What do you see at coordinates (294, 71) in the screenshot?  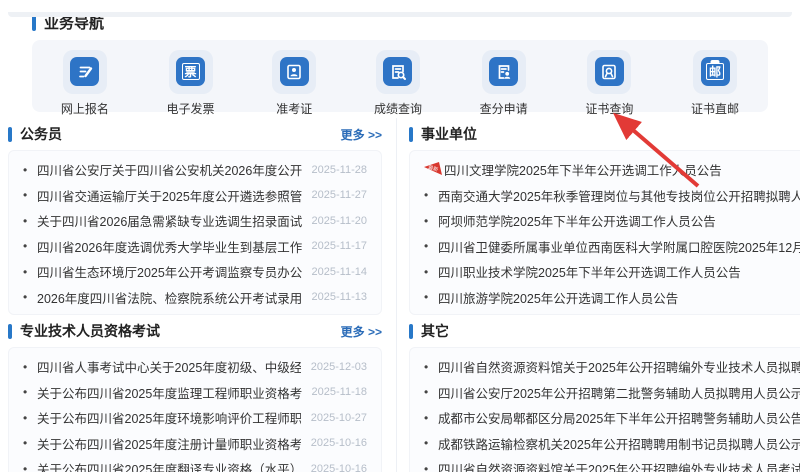 I see `id-card-icon` at bounding box center [294, 71].